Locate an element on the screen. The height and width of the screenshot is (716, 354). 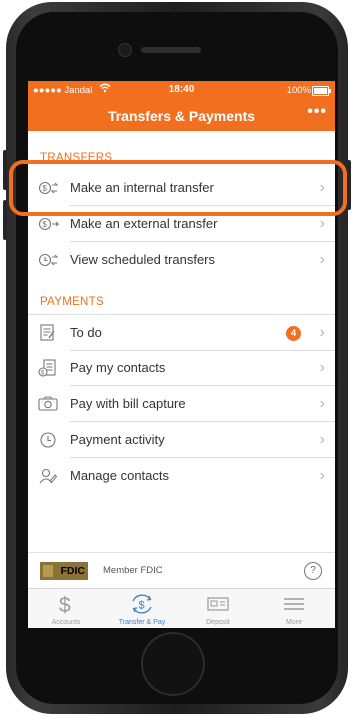
member-fdic-text: Member FDIC is located at coordinates (133, 570).